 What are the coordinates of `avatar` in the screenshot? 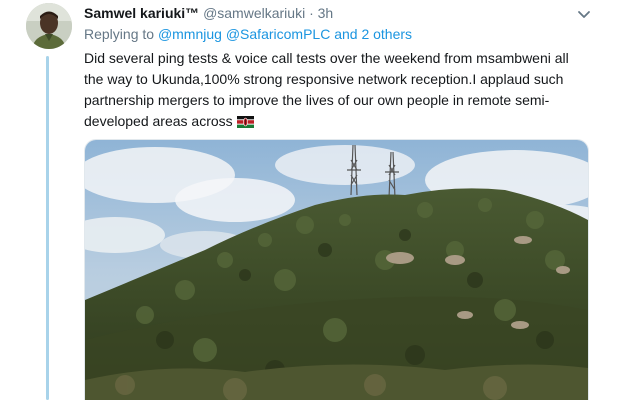 It's located at (49, 26).